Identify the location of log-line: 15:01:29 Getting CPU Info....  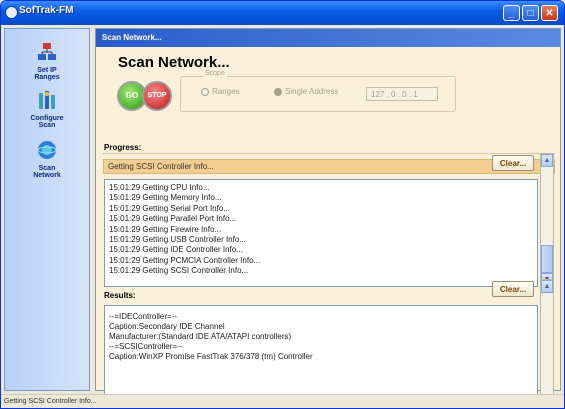
(159, 187).